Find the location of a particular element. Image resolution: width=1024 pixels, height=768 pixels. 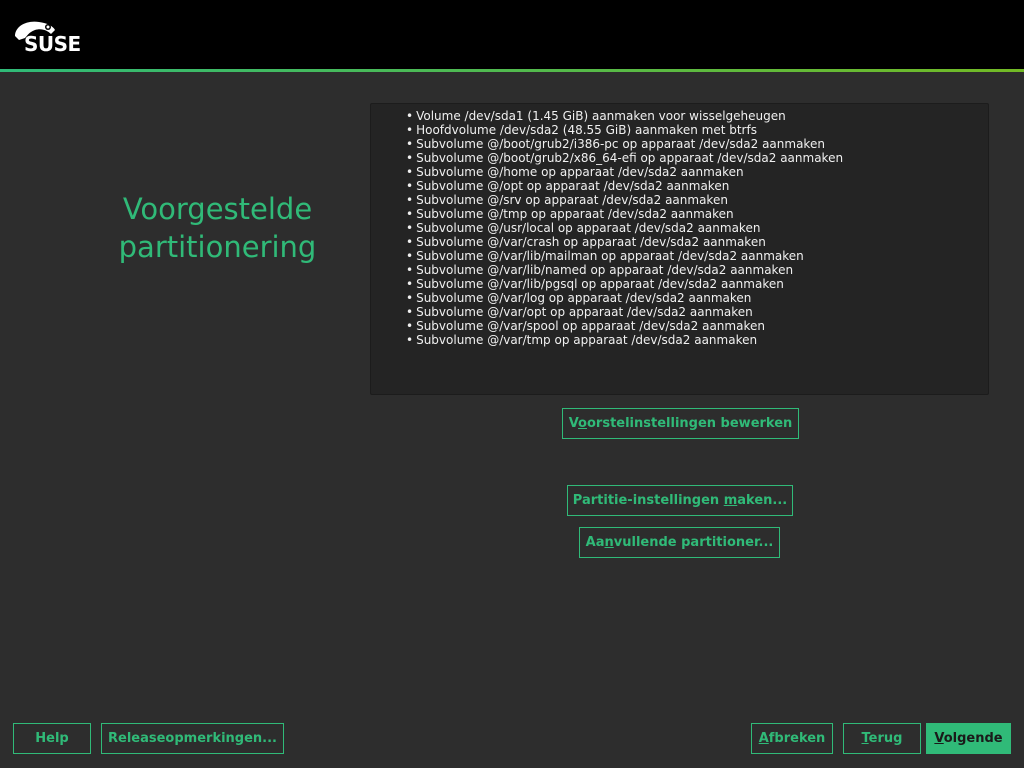

button-label: Help is located at coordinates (52, 738).